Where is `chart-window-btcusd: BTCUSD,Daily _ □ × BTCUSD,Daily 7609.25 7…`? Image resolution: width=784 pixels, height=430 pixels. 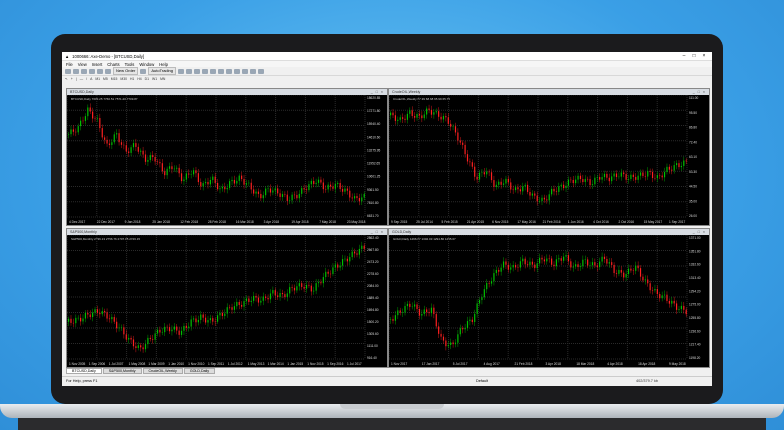 chart-window-btcusd: BTCUSD,Daily _ □ × BTCUSD,Daily 7609.25 7… is located at coordinates (227, 157).